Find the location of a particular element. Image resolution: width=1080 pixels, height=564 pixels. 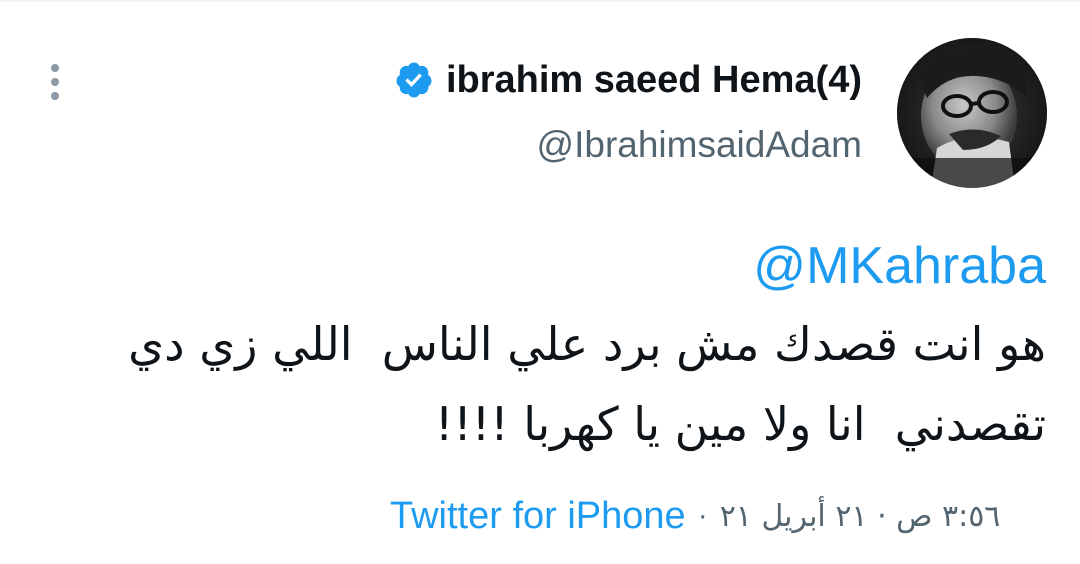

profile-photo is located at coordinates (972, 113).